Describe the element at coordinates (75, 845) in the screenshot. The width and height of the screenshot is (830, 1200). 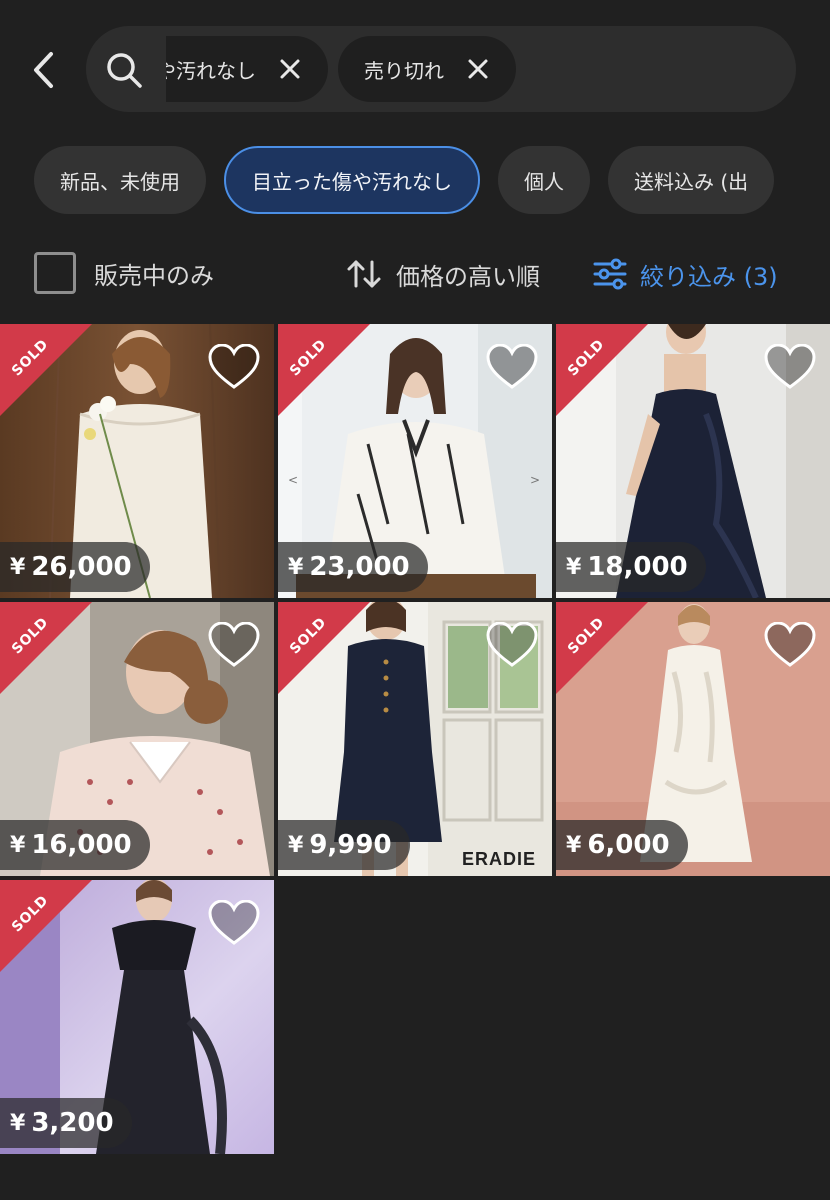
I see `price-tag: ¥16,000` at that location.